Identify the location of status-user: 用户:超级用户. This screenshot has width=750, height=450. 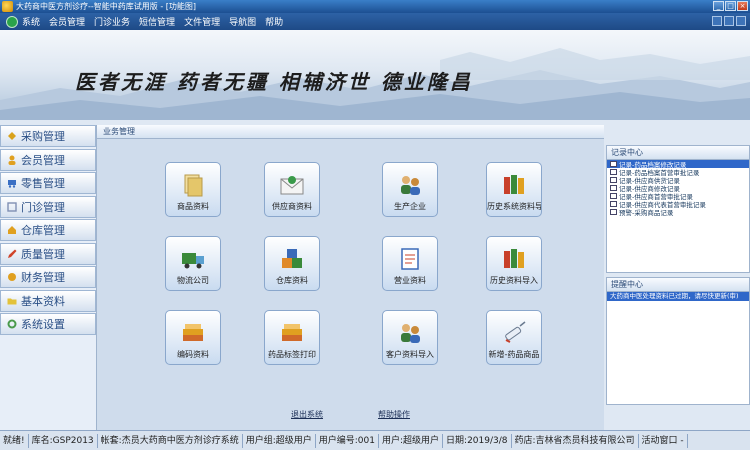
(411, 440).